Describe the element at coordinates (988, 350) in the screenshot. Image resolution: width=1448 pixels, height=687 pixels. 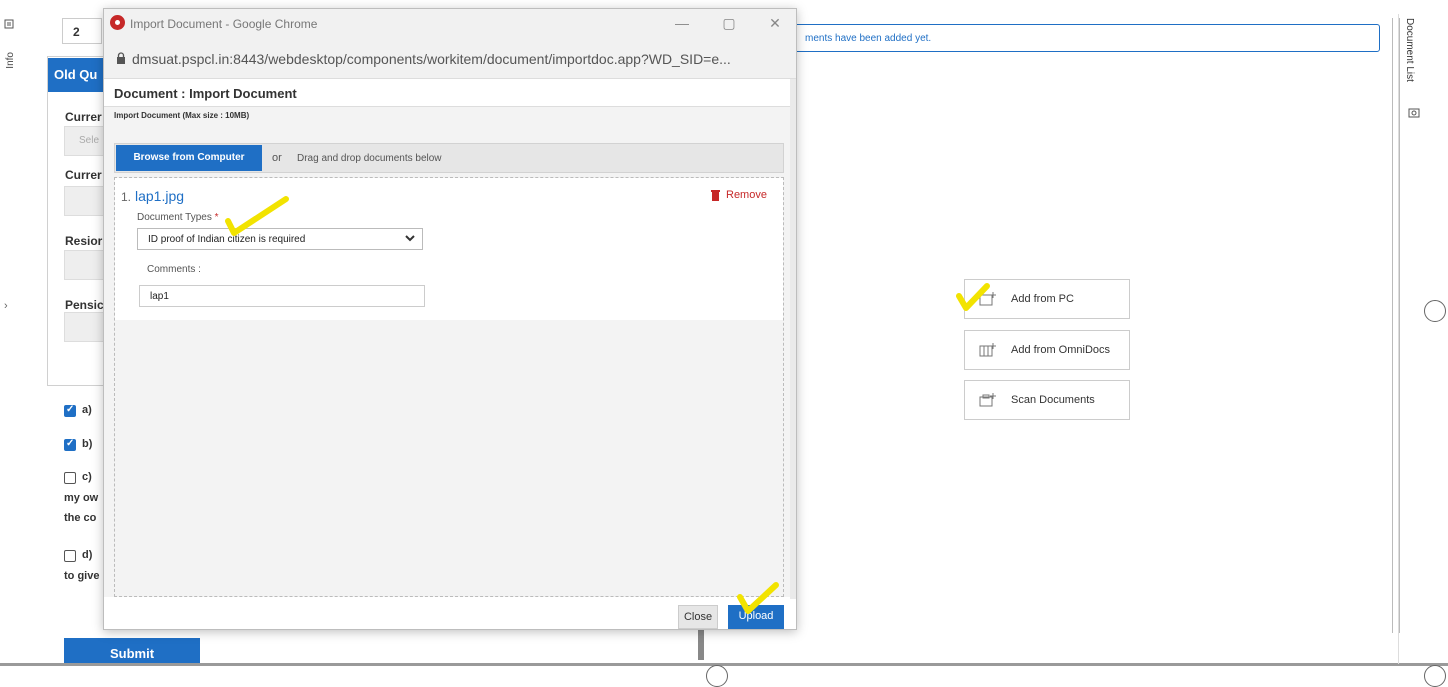
I see `add-from-omnidocs-icon` at that location.